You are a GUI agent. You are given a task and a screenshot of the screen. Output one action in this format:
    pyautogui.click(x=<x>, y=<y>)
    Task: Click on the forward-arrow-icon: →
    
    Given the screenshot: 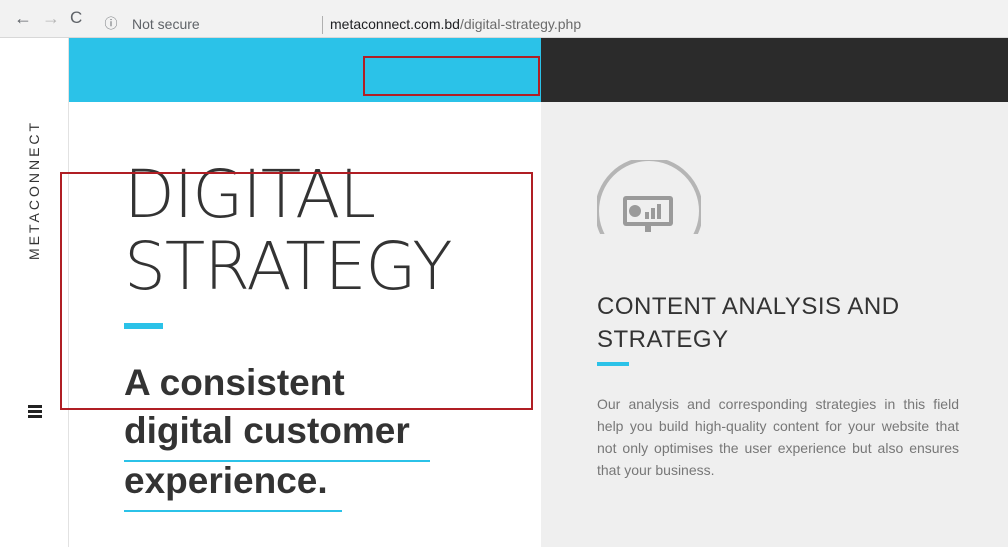 What is the action you would take?
    pyautogui.click(x=51, y=18)
    